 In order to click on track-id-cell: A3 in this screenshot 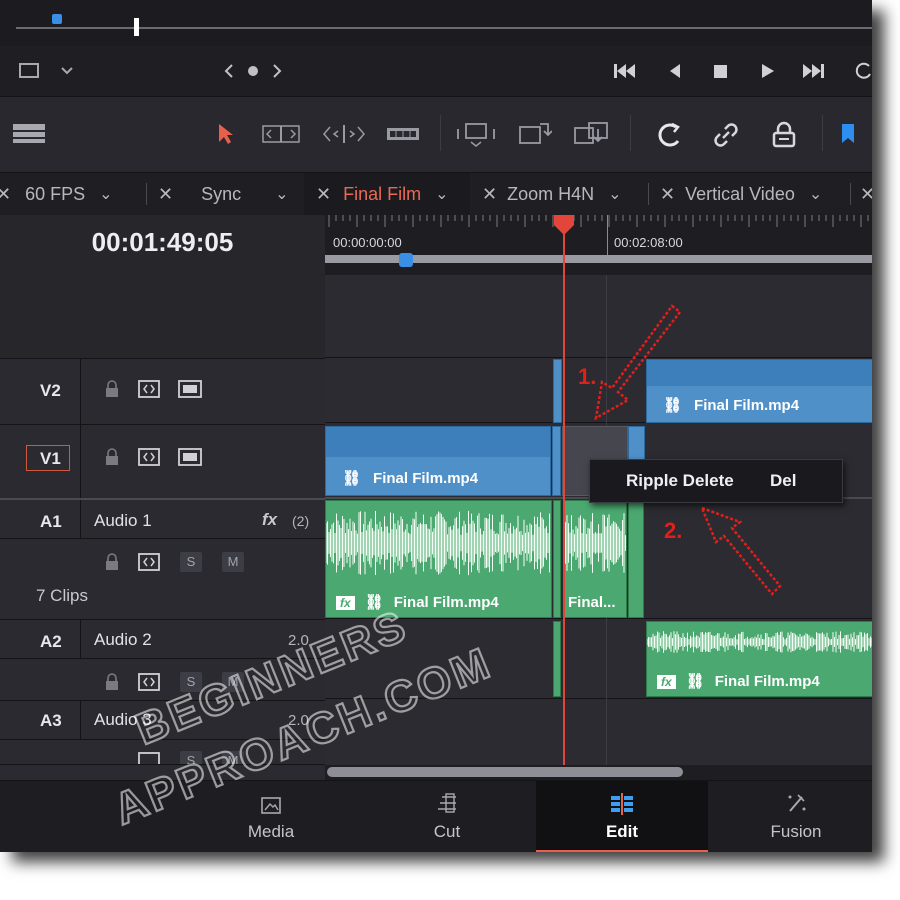, I will do `click(40, 720)`.